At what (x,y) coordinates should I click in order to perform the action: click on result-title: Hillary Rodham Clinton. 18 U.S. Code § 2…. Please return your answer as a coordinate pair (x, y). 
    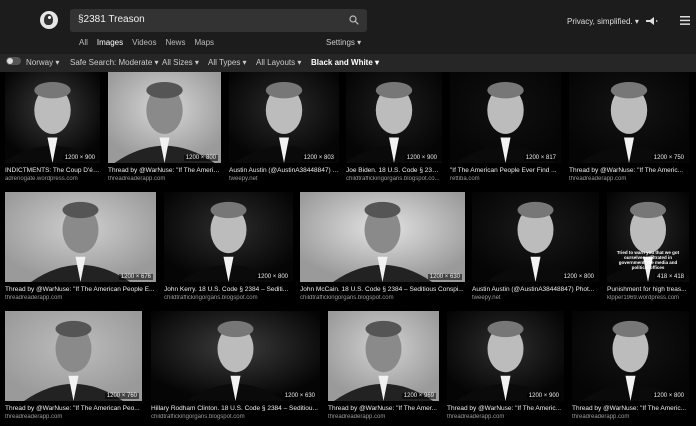
    Looking at the image, I should click on (235, 408).